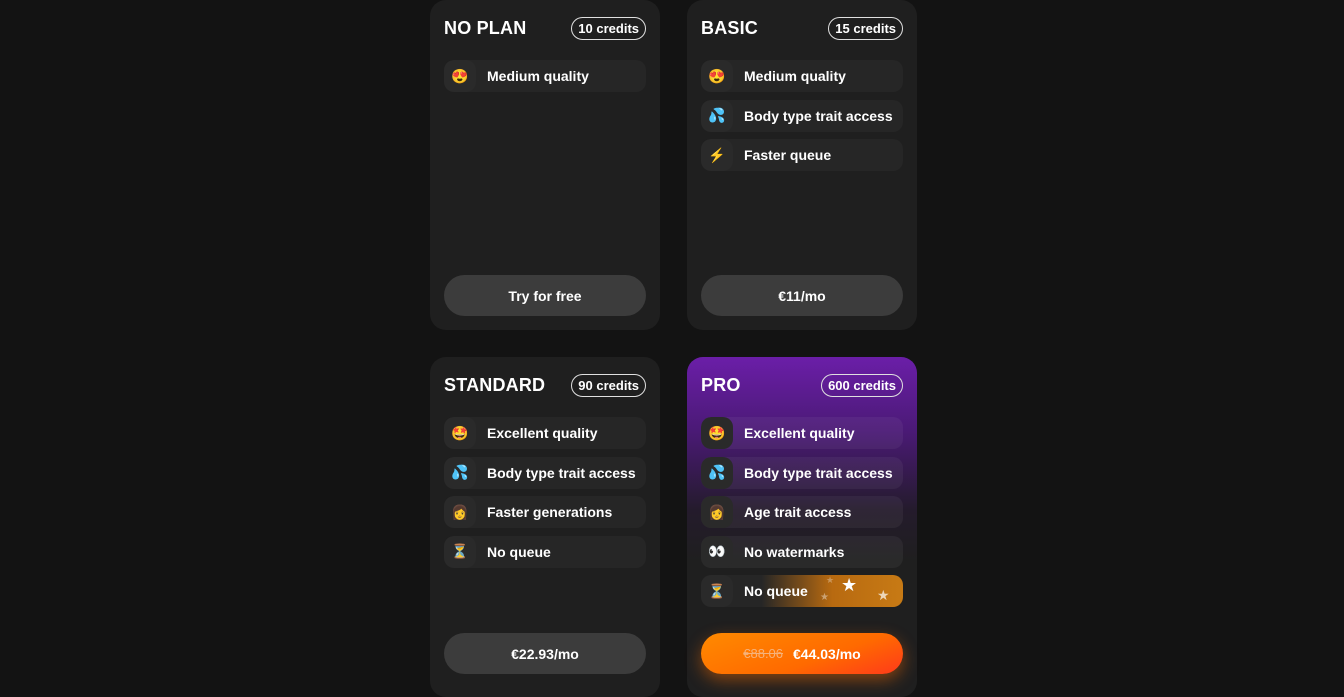 This screenshot has height=697, width=1344. I want to click on credits-badge: 10 credits, so click(608, 28).